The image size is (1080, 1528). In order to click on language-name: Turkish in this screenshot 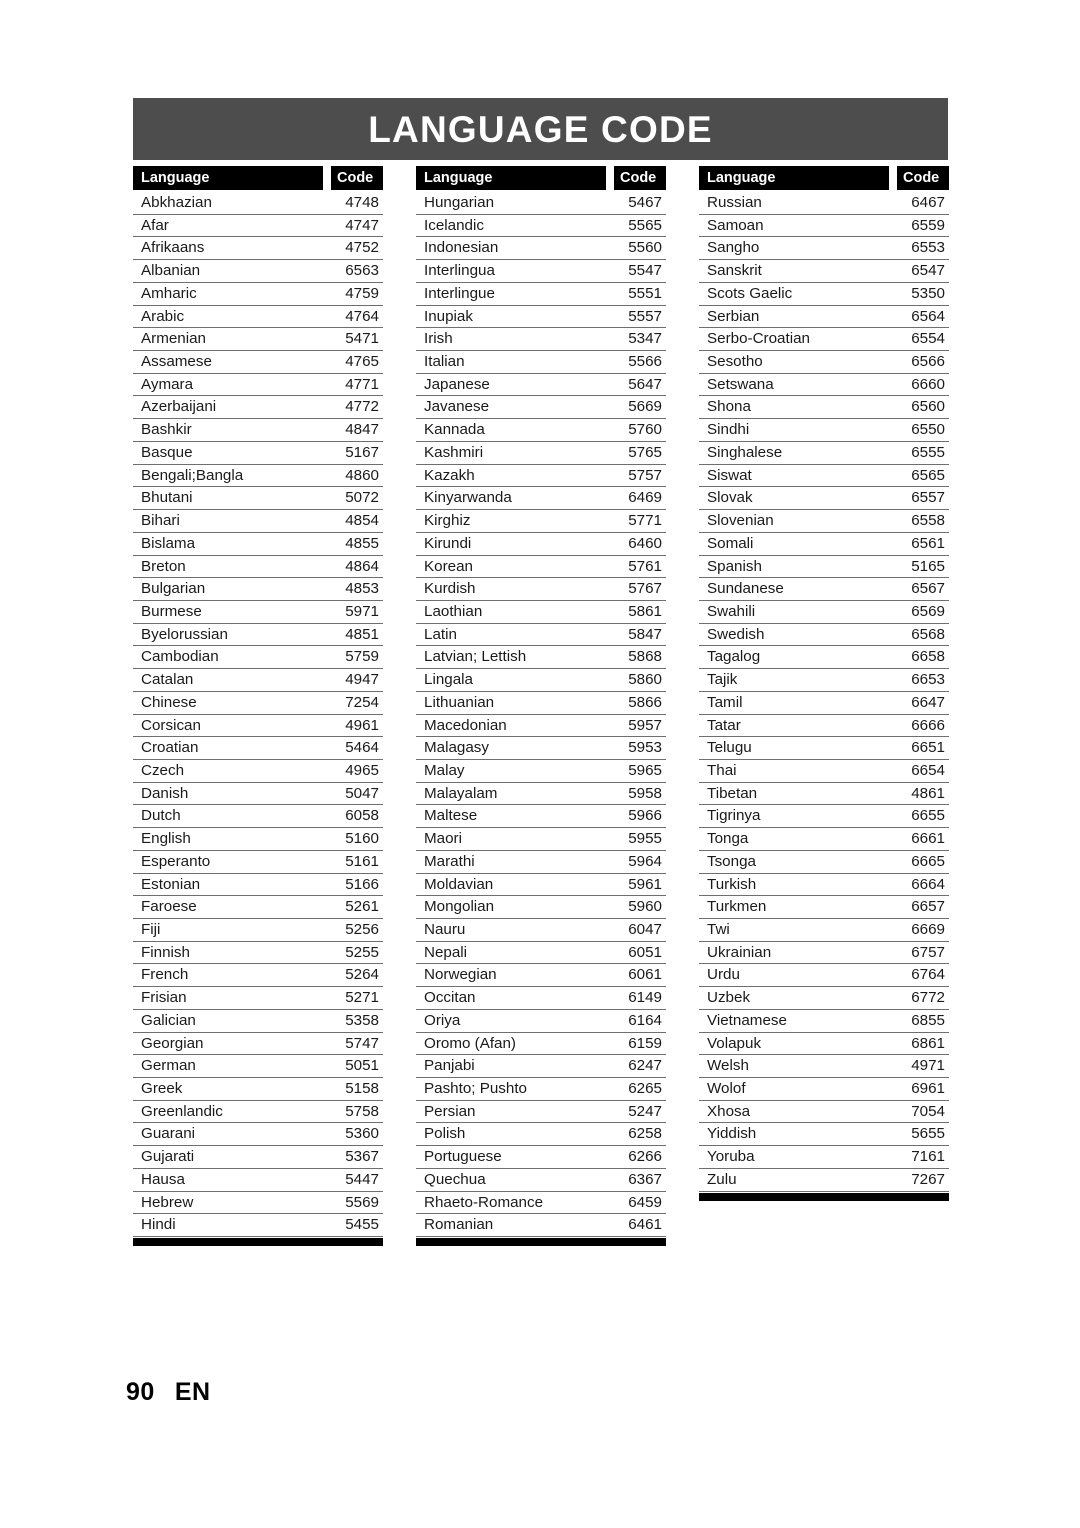, I will do `click(732, 884)`.